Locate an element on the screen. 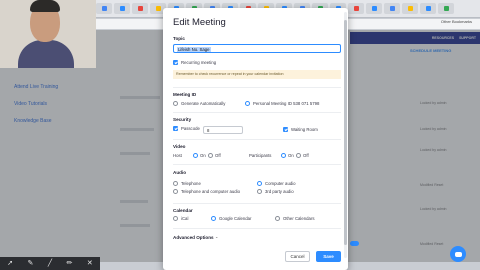 This screenshot has width=480, height=270. cursor-icon: ➚ is located at coordinates (10, 263).